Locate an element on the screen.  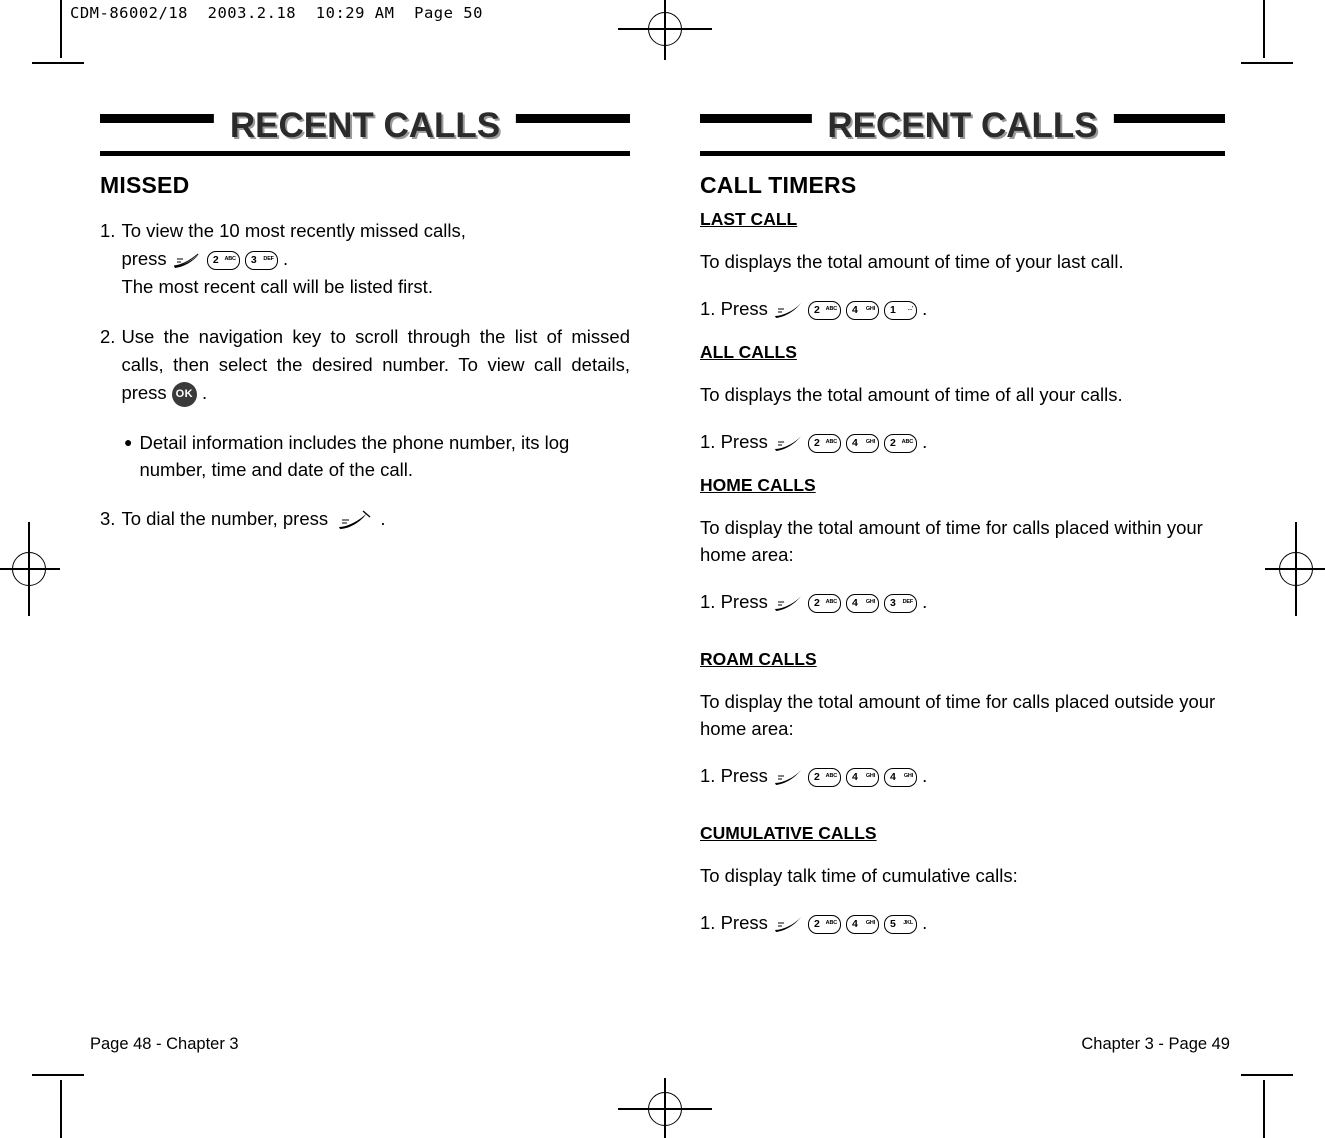
keycap-2abc-second-digit: 2 is located at coordinates (893, 442).